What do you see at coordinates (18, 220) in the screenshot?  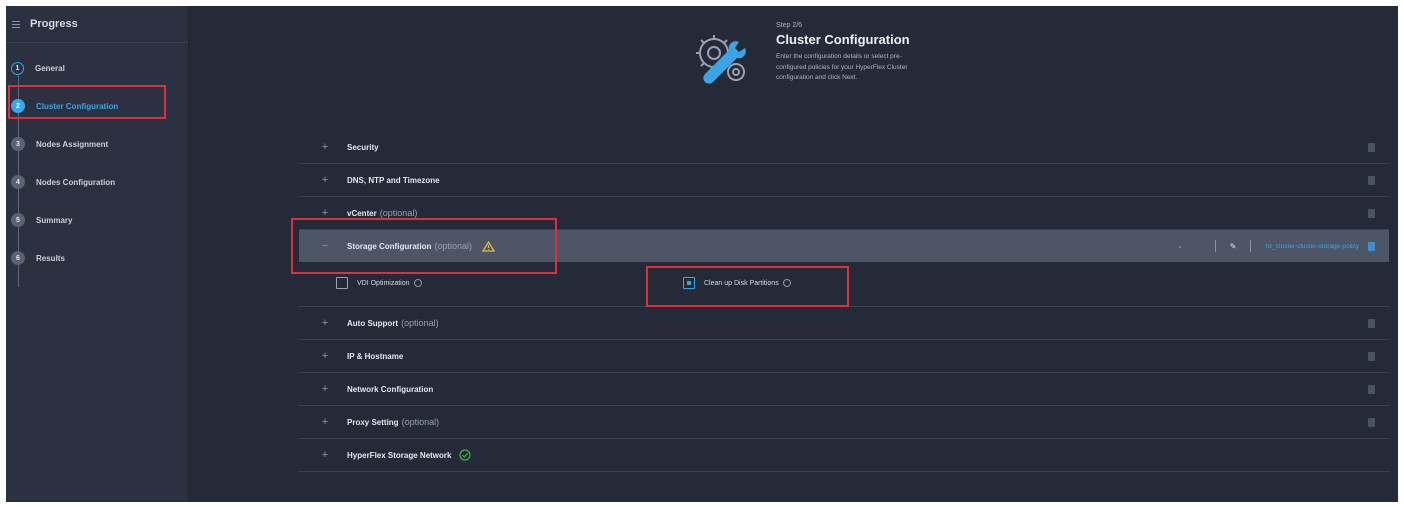 I see `step-number: 5` at bounding box center [18, 220].